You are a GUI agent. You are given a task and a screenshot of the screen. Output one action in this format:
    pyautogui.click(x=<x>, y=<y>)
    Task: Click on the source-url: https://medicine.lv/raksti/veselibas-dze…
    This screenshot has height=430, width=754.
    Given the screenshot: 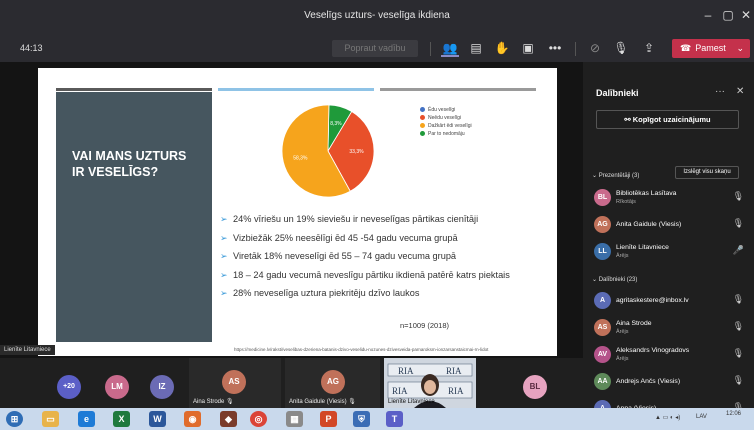 What is the action you would take?
    pyautogui.click(x=361, y=349)
    